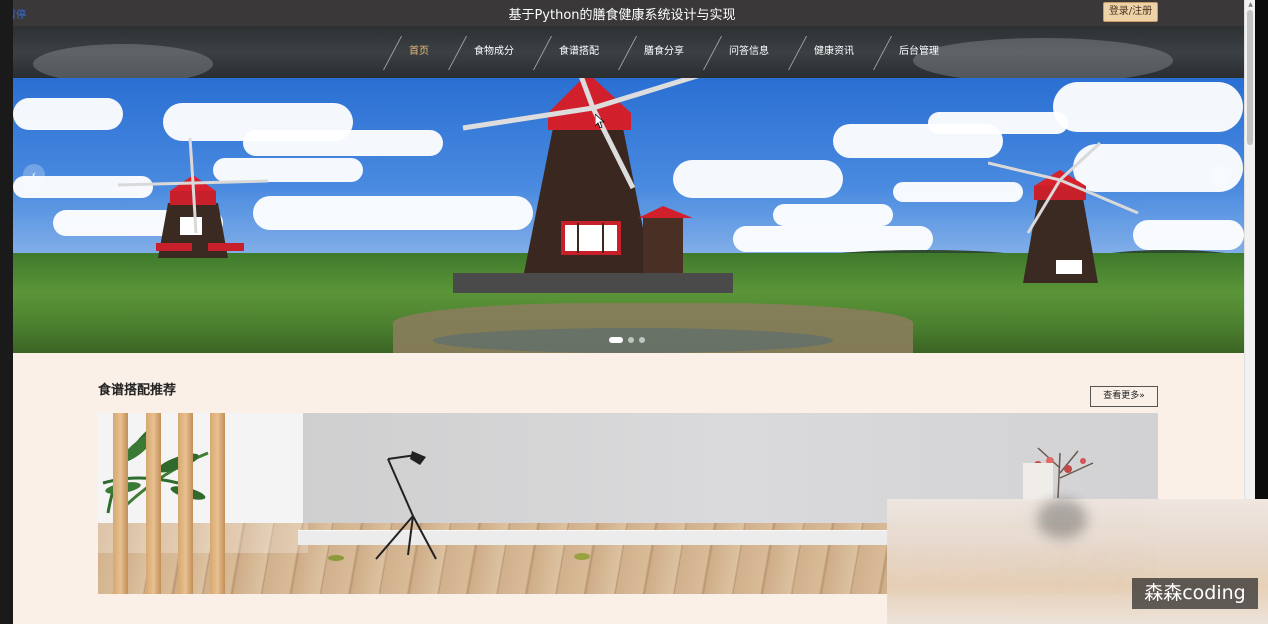  I want to click on watermark: 森森coding, so click(1195, 593).